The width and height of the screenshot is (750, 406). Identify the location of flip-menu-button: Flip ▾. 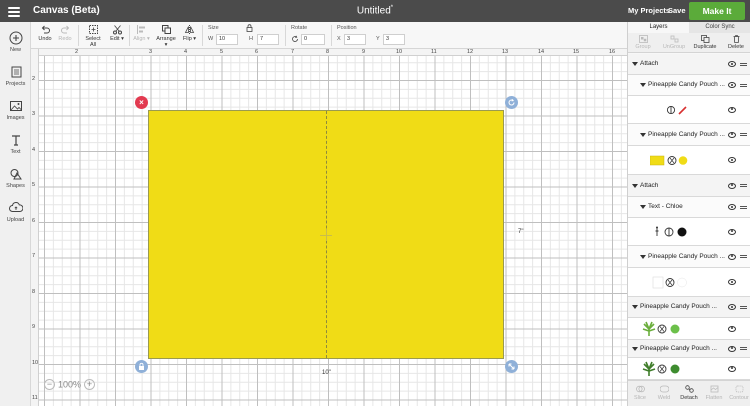
(189, 33).